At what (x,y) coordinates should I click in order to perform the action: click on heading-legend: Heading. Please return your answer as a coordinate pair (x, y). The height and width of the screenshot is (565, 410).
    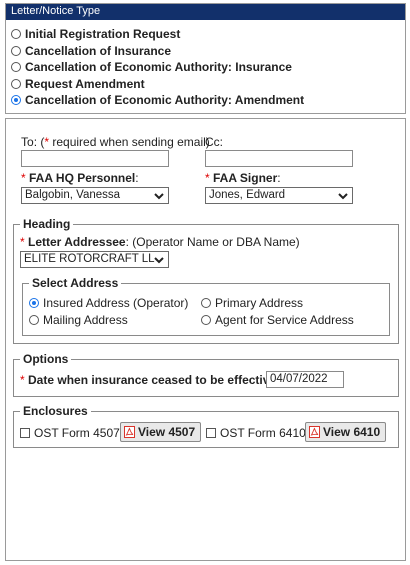
    Looking at the image, I should click on (47, 224).